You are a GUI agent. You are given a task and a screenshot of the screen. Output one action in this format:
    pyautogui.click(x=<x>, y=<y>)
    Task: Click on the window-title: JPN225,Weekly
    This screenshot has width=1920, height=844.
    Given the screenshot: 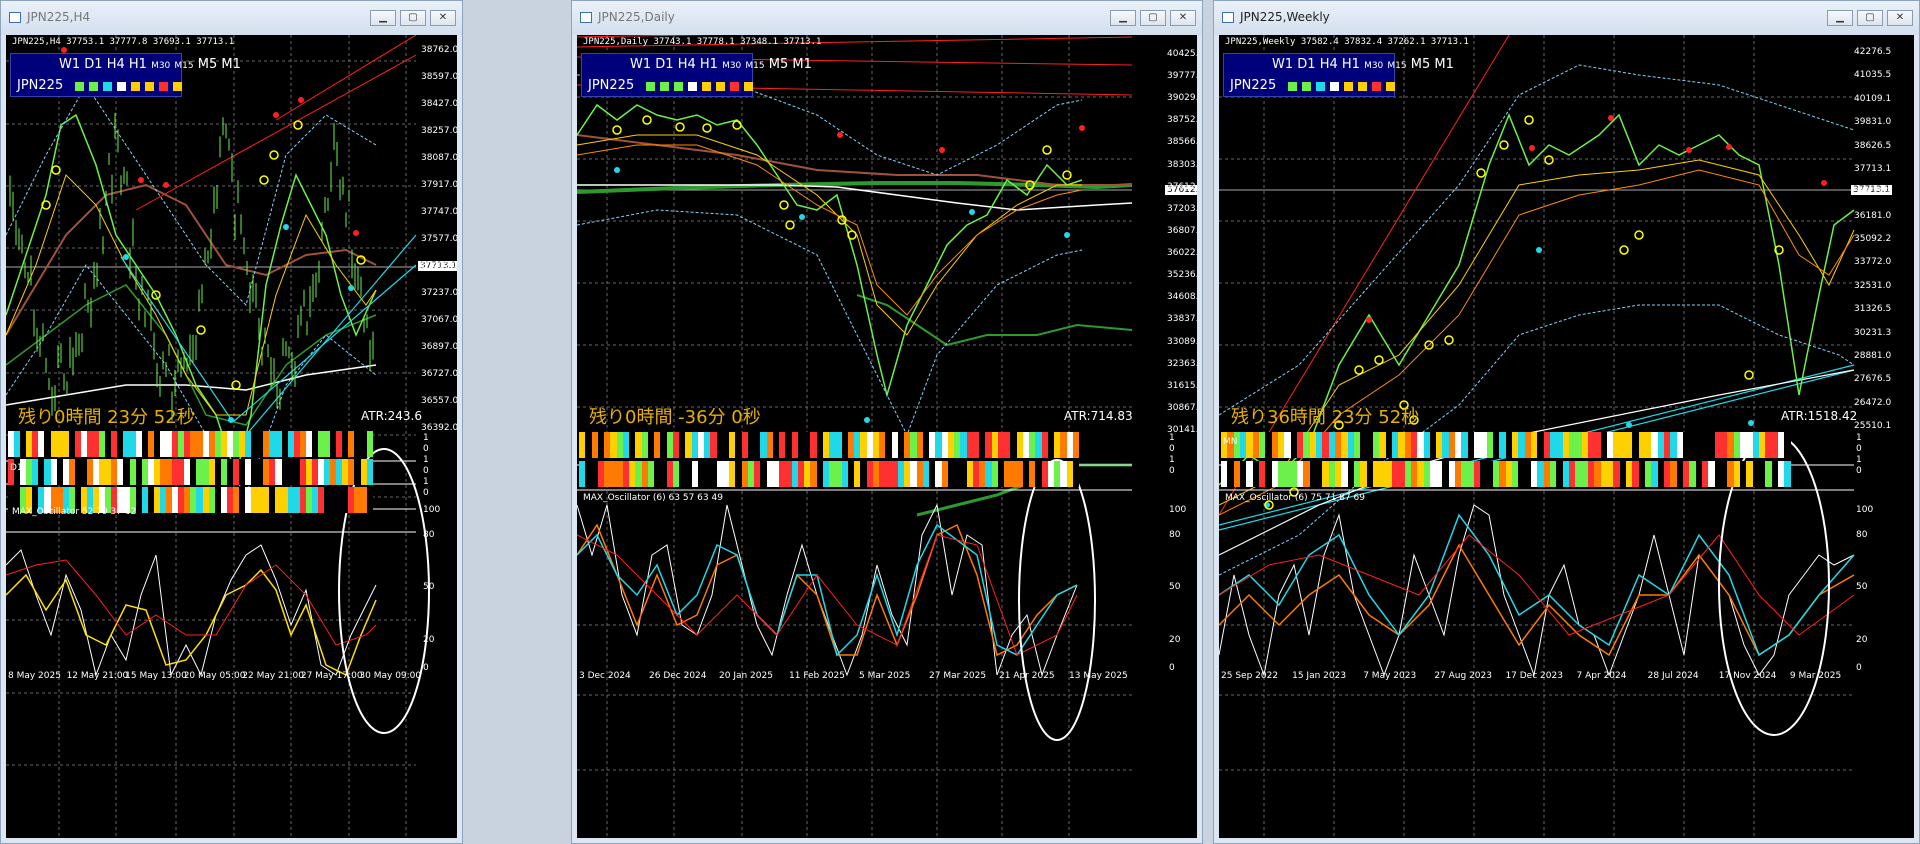 What is the action you would take?
    pyautogui.click(x=1285, y=17)
    